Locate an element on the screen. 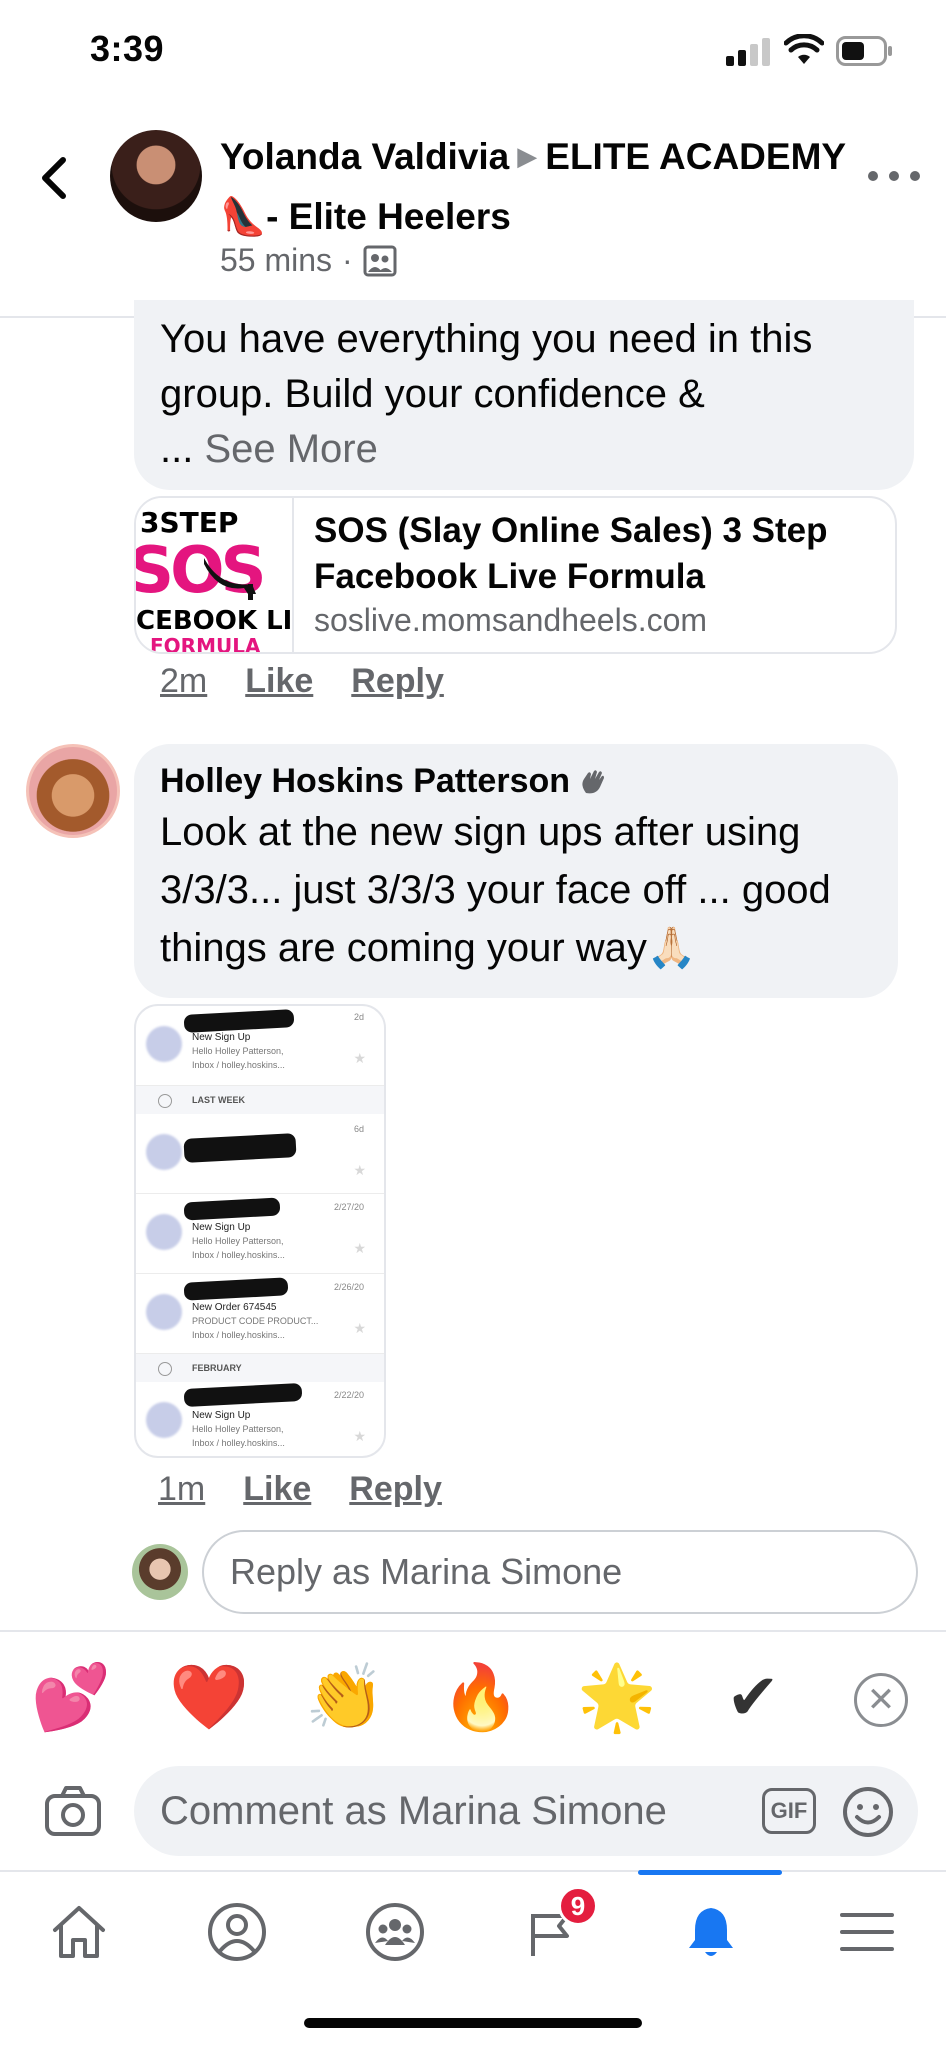 The height and width of the screenshot is (2048, 946). fire-emoji-button: 🔥 is located at coordinates (481, 1697).